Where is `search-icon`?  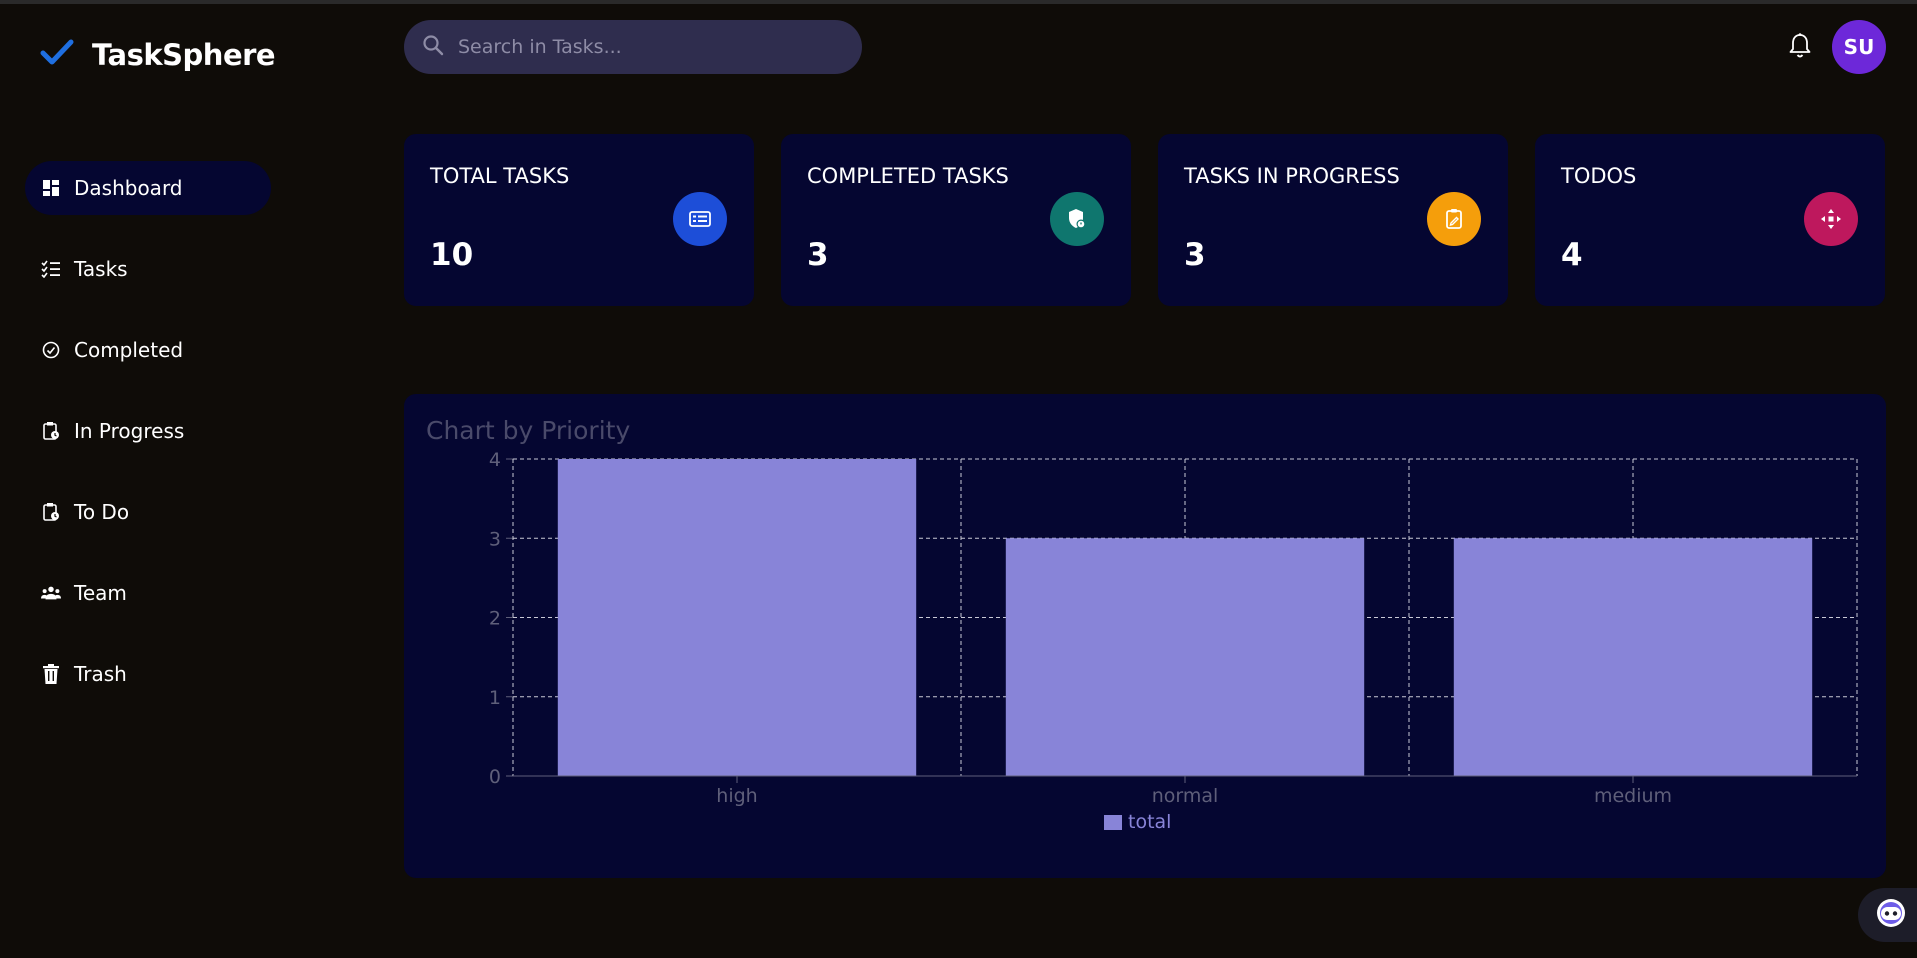
search-icon is located at coordinates (433, 47).